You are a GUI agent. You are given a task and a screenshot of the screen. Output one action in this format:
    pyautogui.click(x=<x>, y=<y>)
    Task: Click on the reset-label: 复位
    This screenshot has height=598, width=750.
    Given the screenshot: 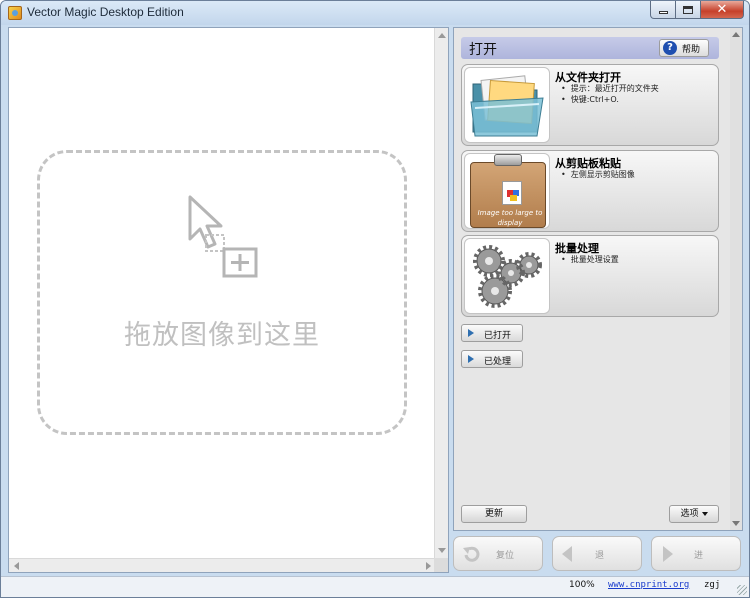 What is the action you would take?
    pyautogui.click(x=505, y=556)
    